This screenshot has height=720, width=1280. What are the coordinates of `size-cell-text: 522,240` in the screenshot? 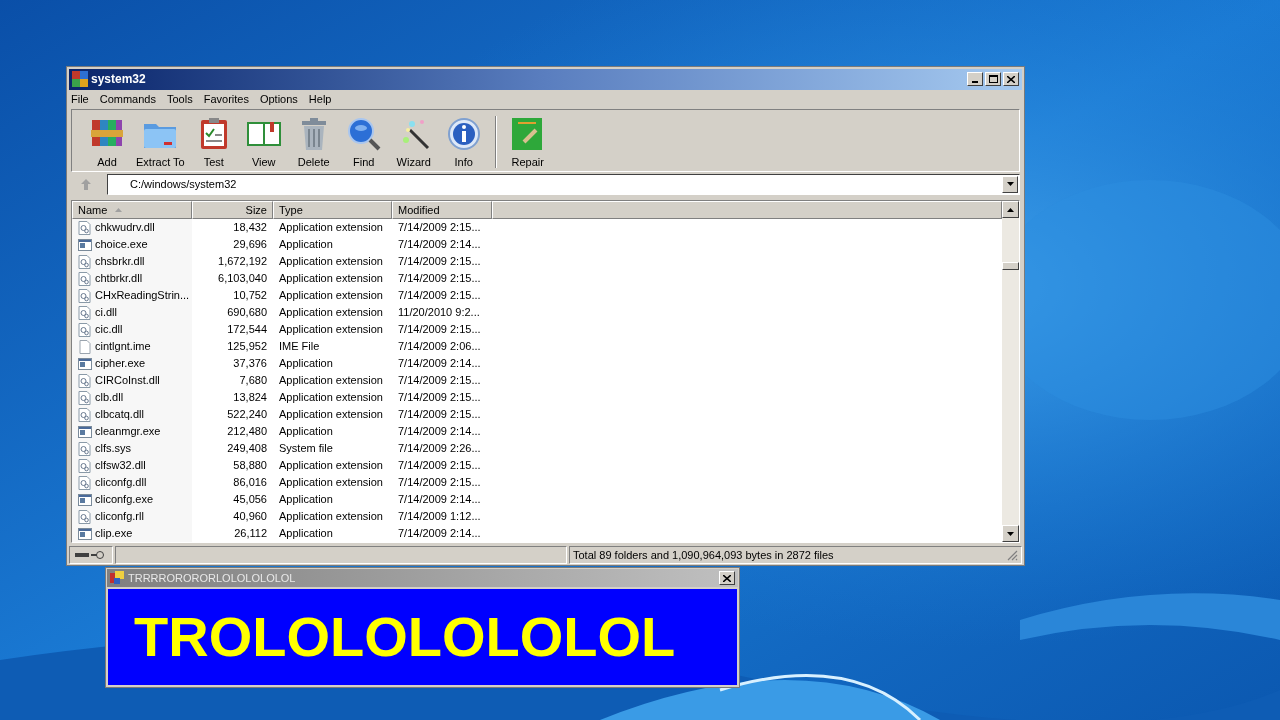 It's located at (247, 415).